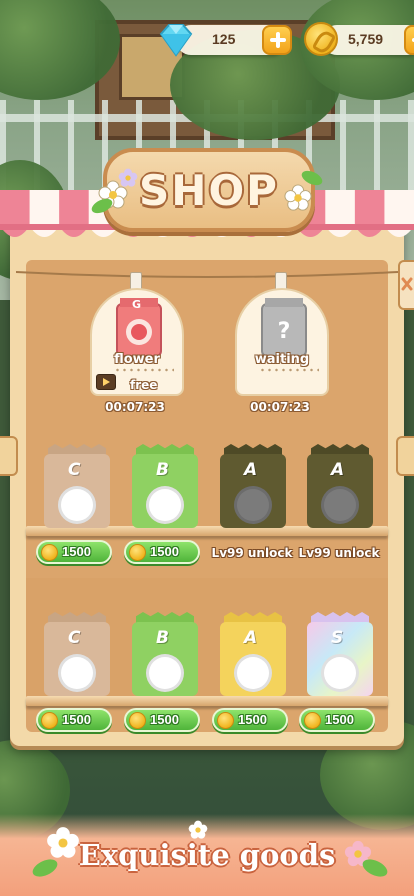  I want to click on add-gems-button, so click(277, 40).